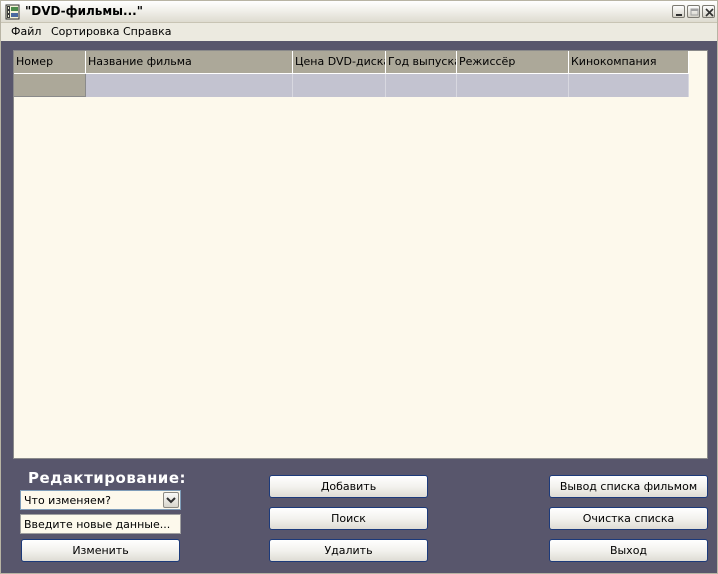  I want to click on menu-help: Справка, so click(147, 31).